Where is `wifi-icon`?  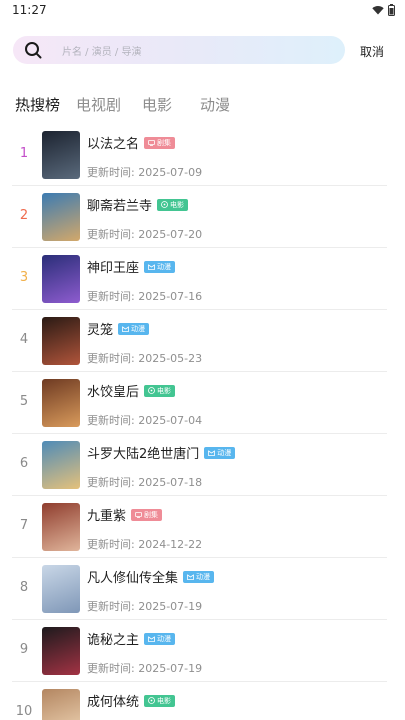 wifi-icon is located at coordinates (378, 10).